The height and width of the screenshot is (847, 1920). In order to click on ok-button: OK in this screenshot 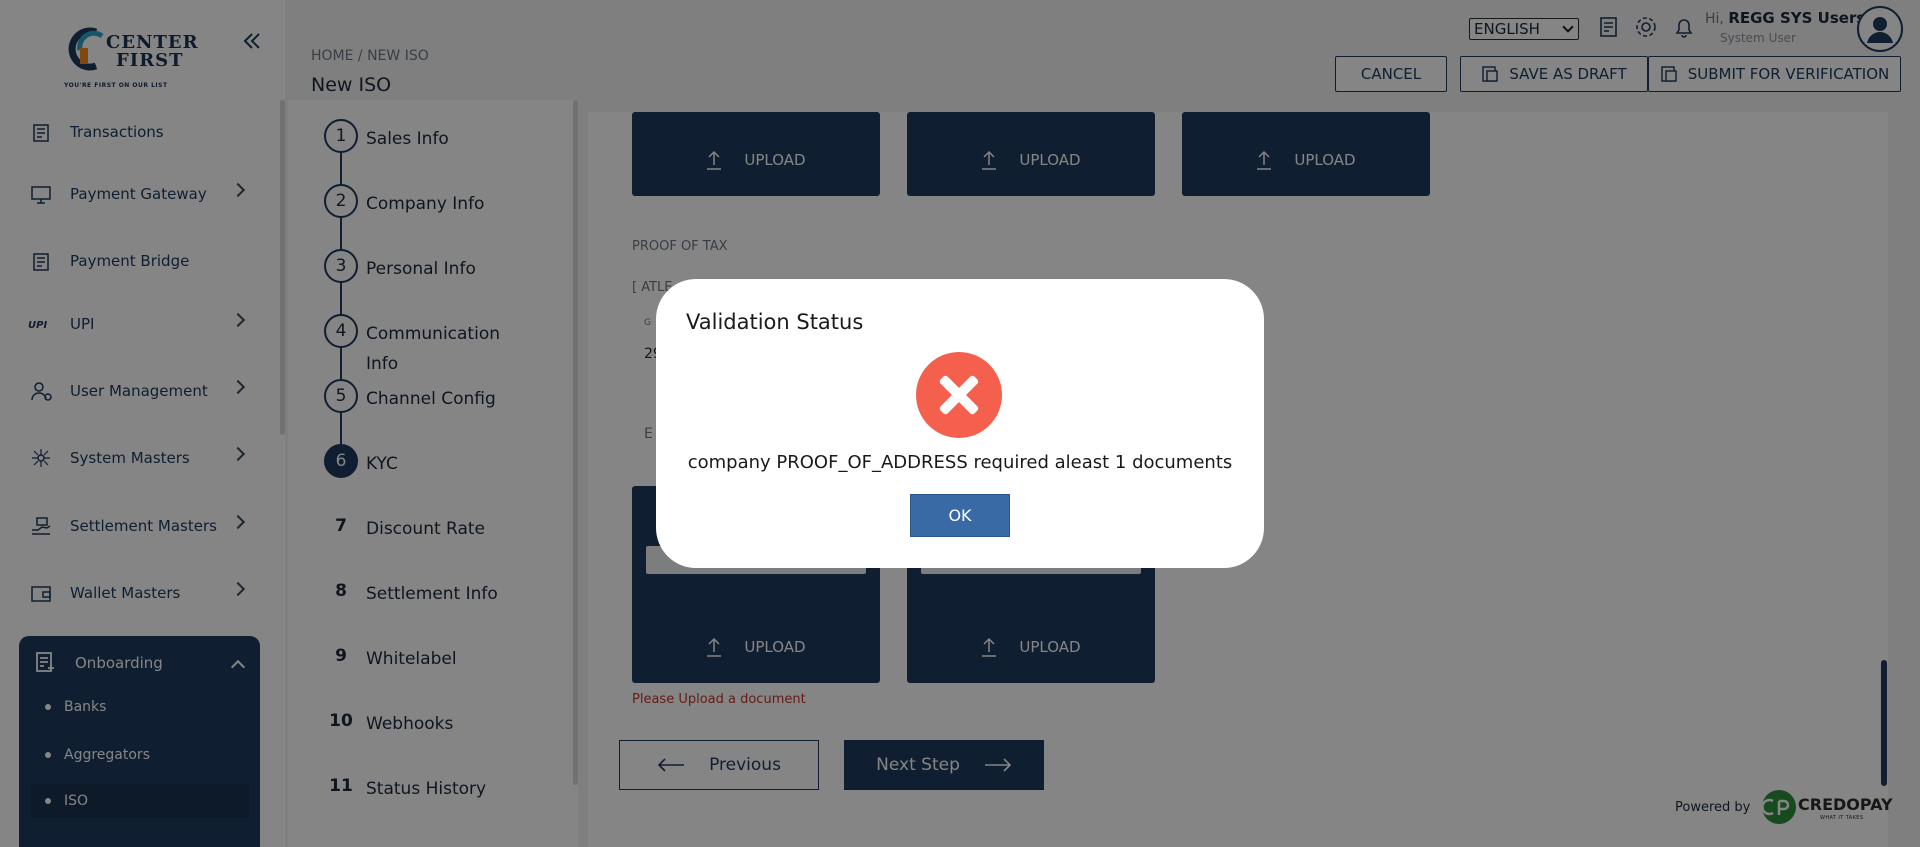, I will do `click(960, 515)`.